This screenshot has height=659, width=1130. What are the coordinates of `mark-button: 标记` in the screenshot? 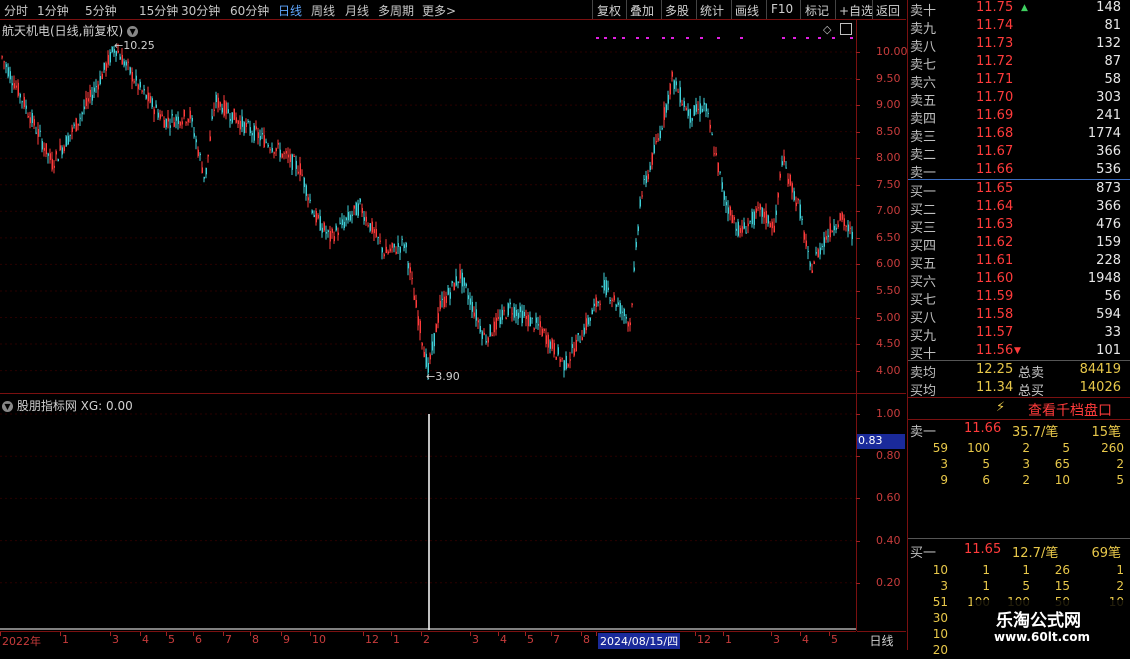 It's located at (817, 10).